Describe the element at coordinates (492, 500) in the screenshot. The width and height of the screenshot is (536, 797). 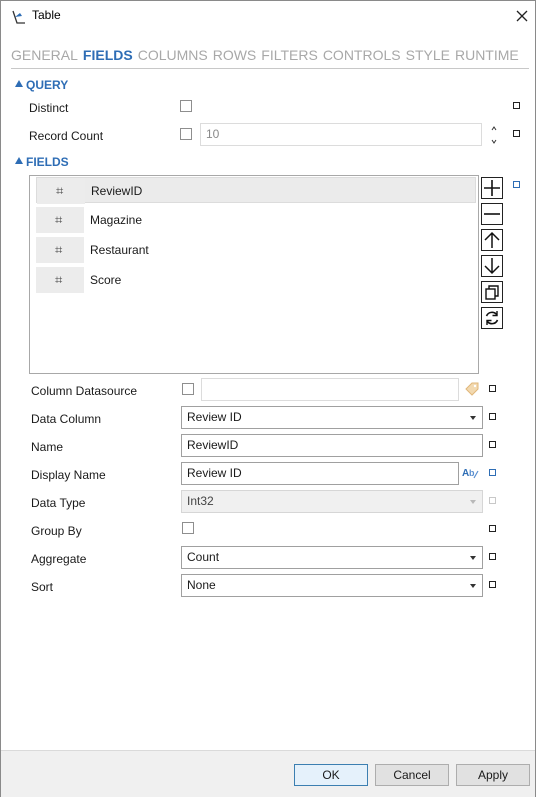
I see `data-type-binding-marker` at that location.